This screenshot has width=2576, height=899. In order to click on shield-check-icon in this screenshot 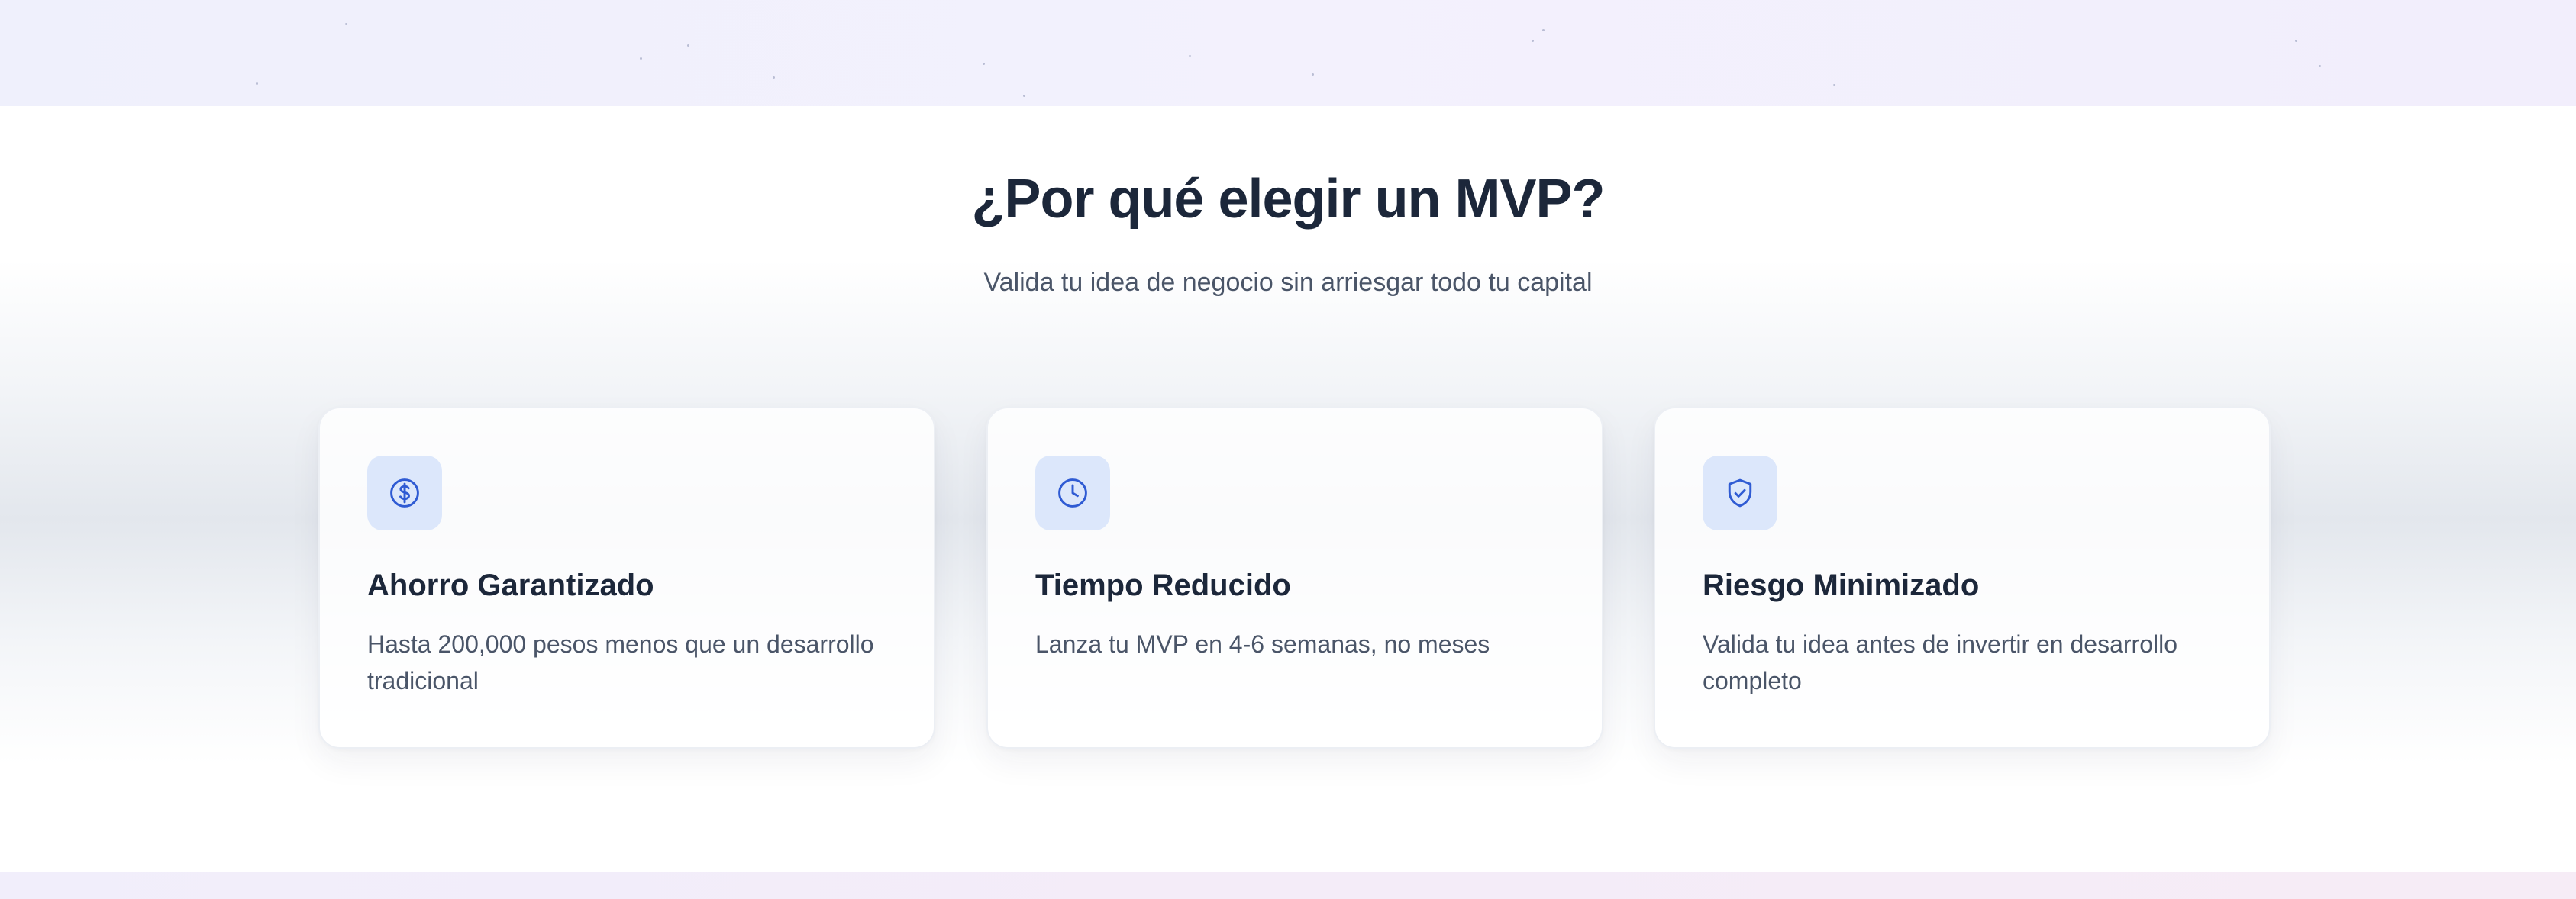, I will do `click(1740, 493)`.